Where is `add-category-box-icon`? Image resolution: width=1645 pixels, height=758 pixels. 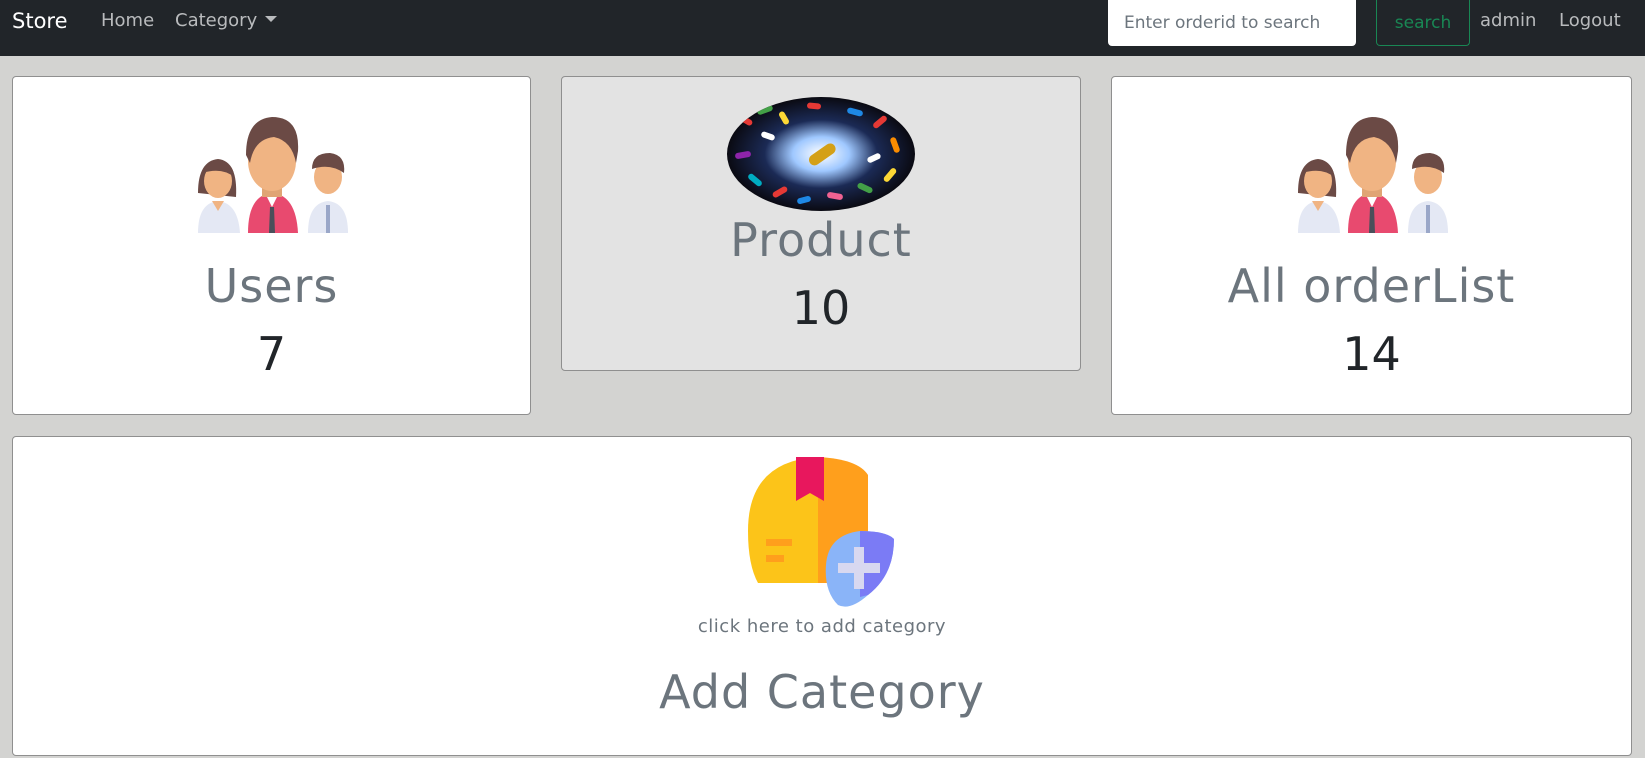
add-category-box-icon is located at coordinates (821, 532).